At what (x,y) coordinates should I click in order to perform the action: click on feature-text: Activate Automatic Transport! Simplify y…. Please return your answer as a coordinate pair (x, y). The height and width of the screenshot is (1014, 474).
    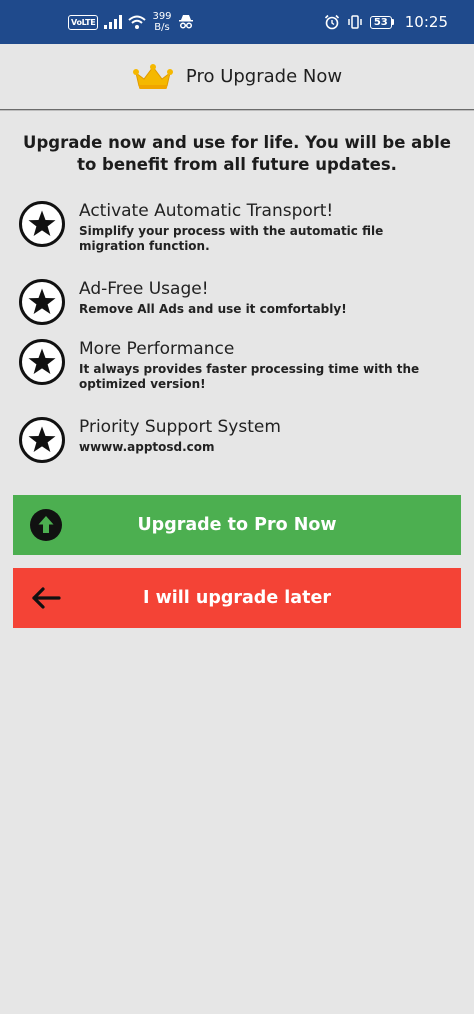
    Looking at the image, I should click on (259, 227).